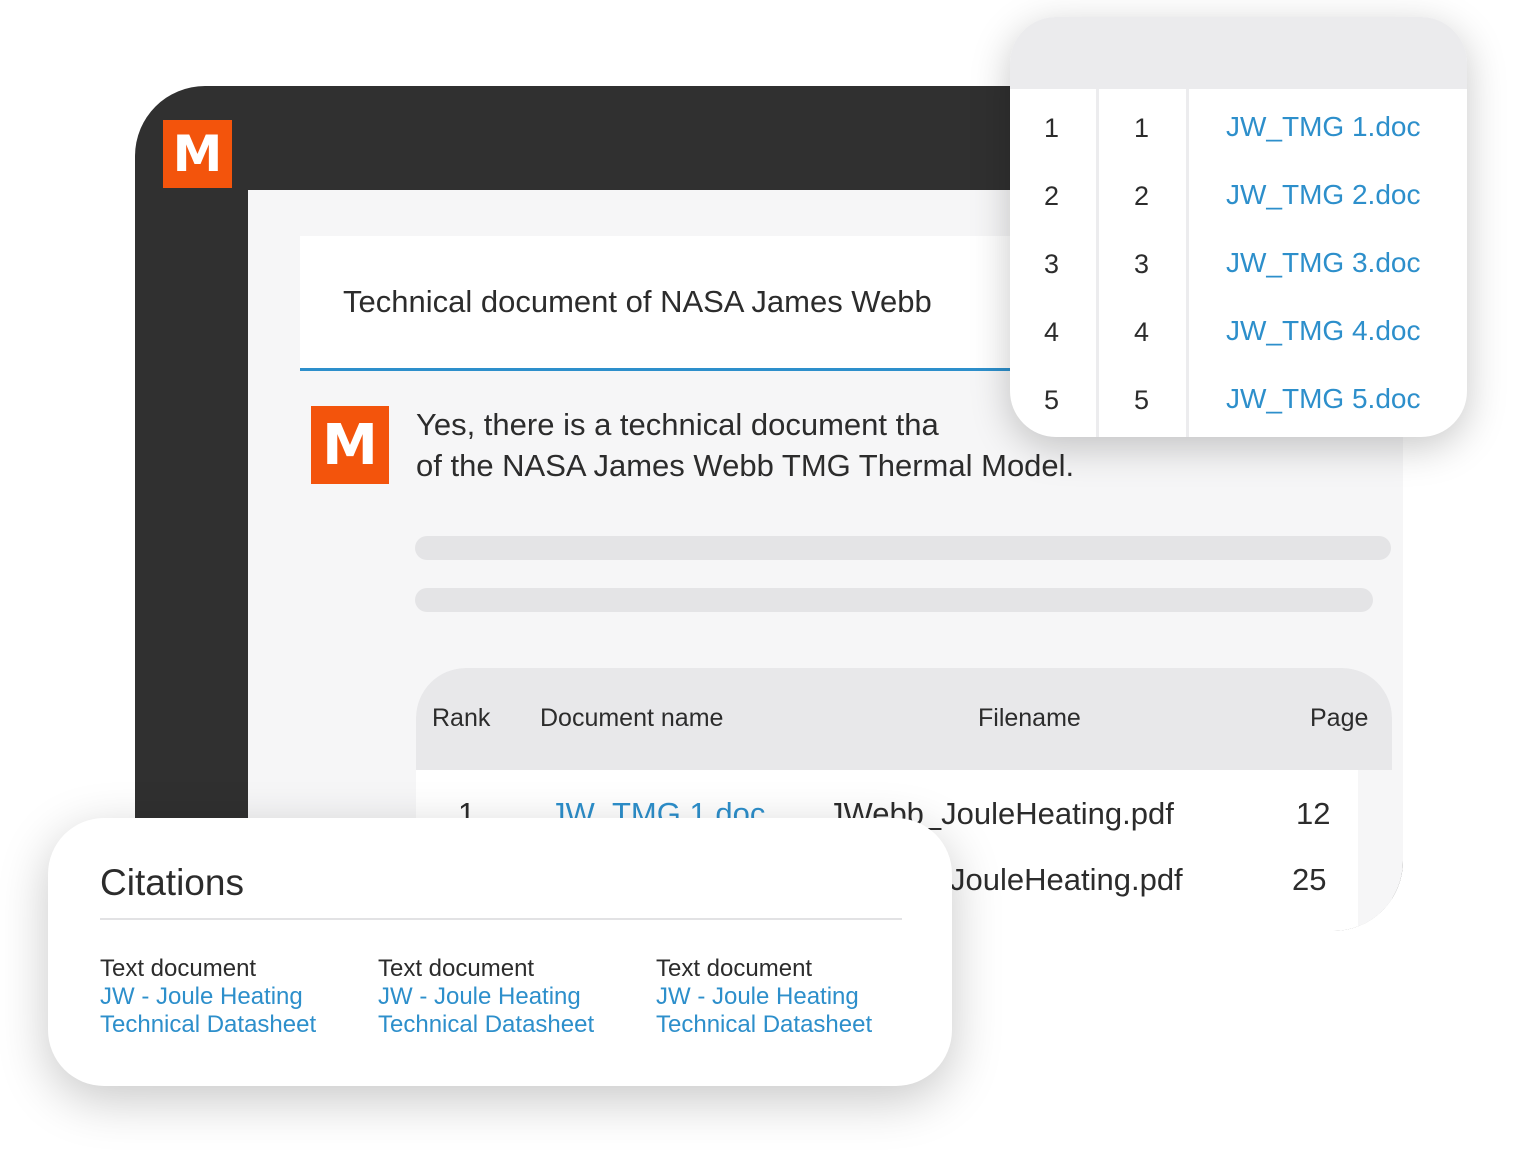 This screenshot has height=1168, width=1516. What do you see at coordinates (1052, 332) in the screenshot?
I see `doc-row-index: 4` at bounding box center [1052, 332].